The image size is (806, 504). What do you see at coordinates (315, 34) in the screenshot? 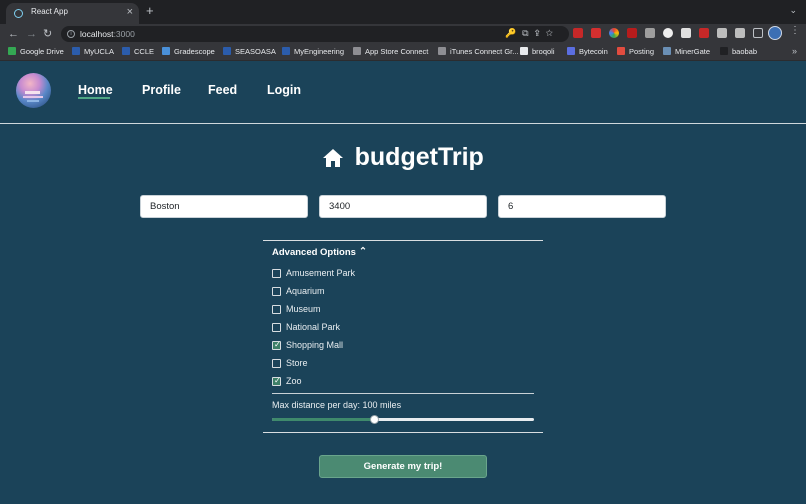
I see `address-bar: i localhost:3000 🔑⧉⇪☆` at bounding box center [315, 34].